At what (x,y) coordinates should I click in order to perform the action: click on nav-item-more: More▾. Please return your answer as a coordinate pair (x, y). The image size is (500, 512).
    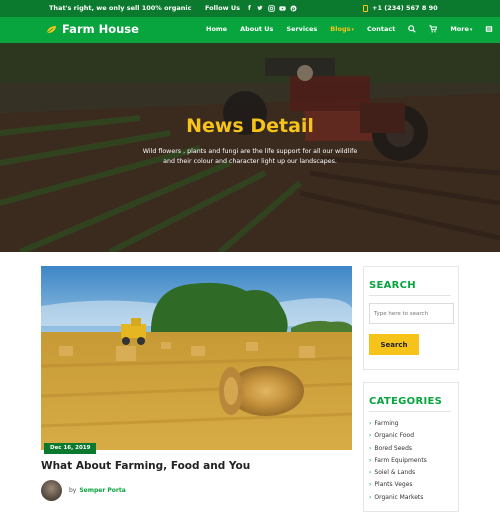
    Looking at the image, I should click on (461, 29).